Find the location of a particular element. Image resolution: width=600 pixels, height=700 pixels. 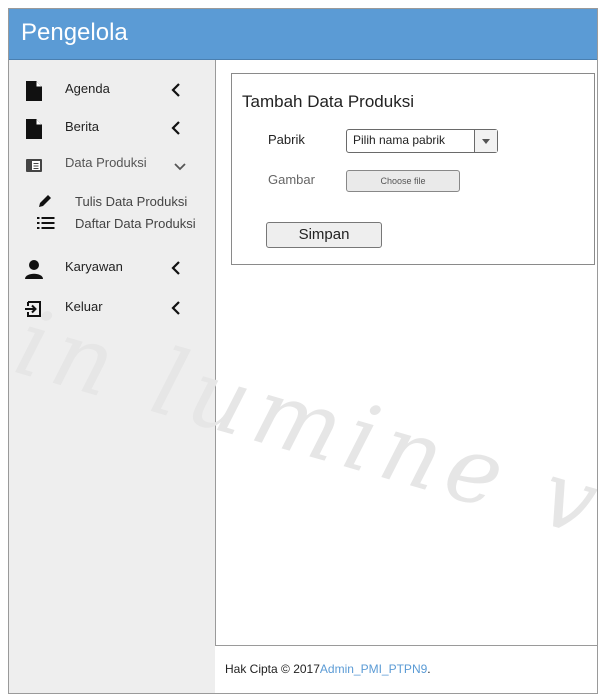

pabrik-label: Pabrik is located at coordinates (286, 139).